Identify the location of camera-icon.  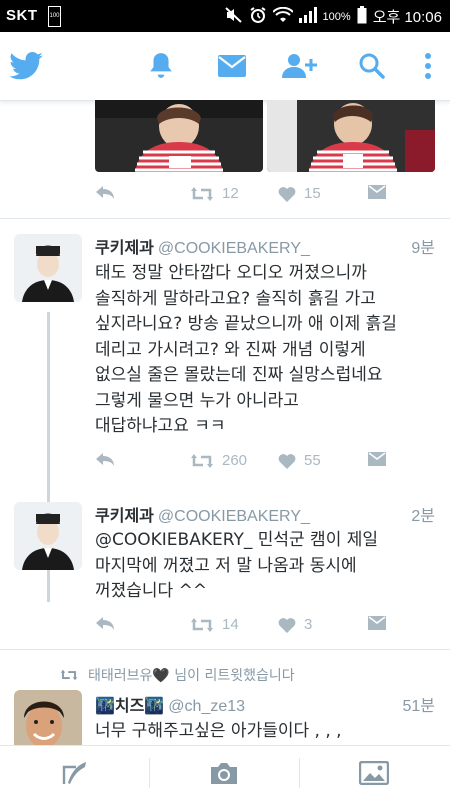
(224, 773).